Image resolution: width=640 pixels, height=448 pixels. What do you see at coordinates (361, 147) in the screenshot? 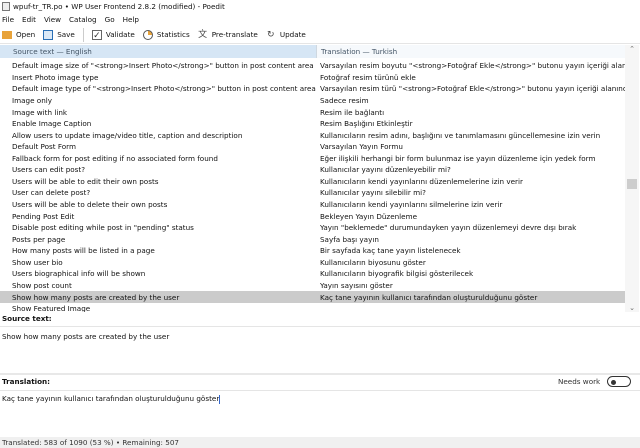
I see `translation-cell: Varsayılan Yayın Formu` at bounding box center [361, 147].